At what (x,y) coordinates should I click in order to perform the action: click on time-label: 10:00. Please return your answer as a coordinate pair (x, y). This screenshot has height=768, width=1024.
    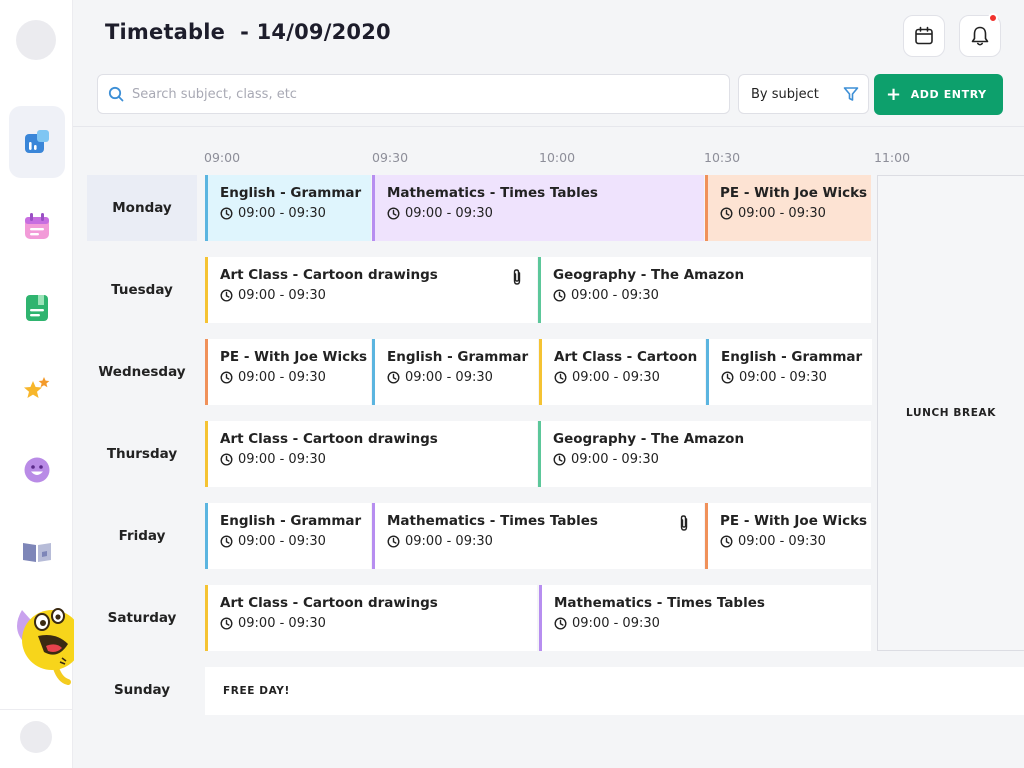
    Looking at the image, I should click on (557, 157).